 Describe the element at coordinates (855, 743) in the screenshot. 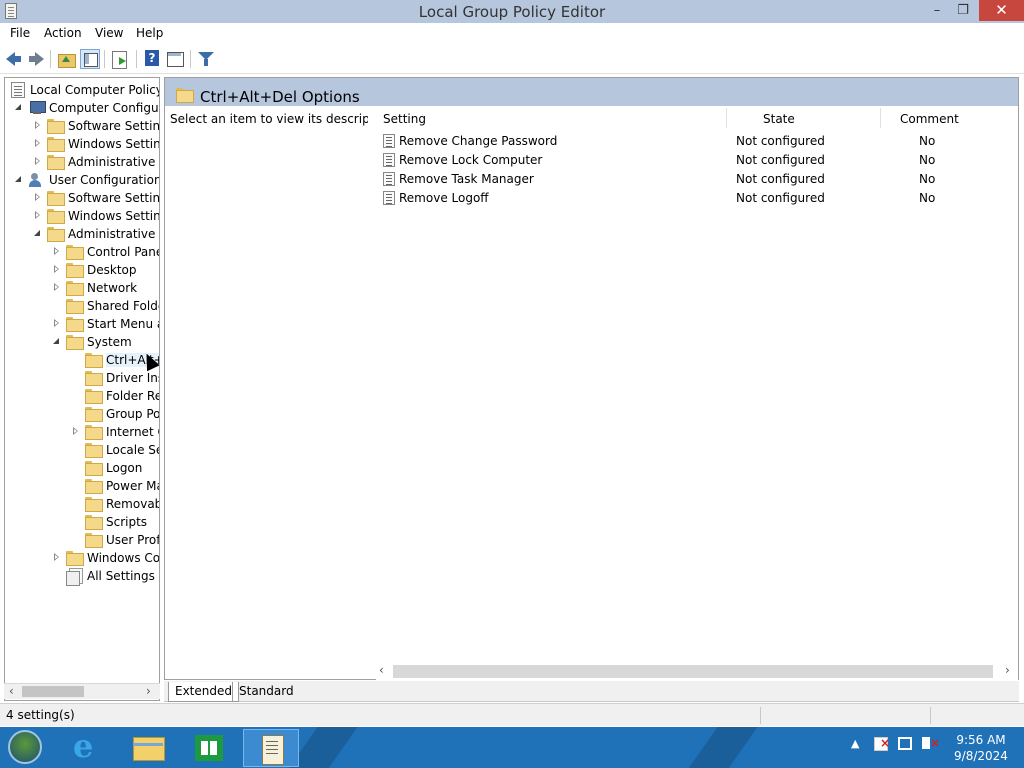

I see `show-hidden-icons-icon: ▲` at that location.